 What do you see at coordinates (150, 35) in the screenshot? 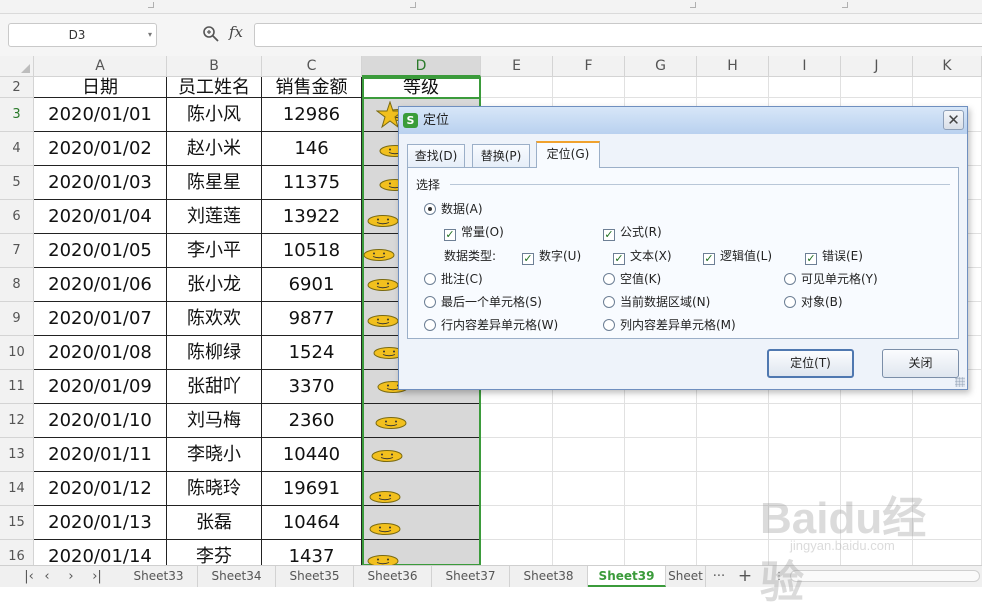
I see `chevron-down-icon: ▾` at bounding box center [150, 35].